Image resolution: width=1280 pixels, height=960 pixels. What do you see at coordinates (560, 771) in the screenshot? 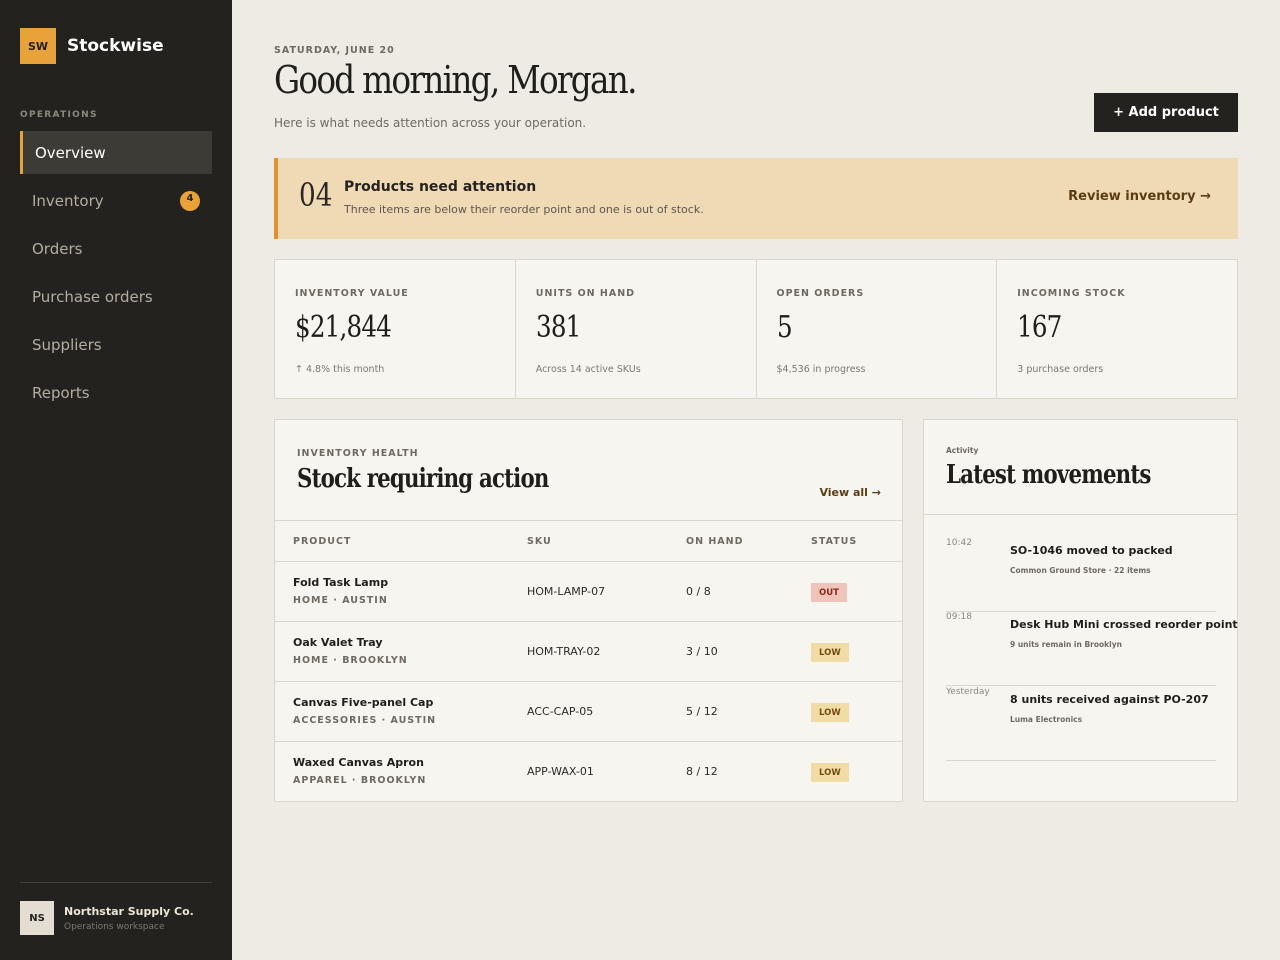
I see `product-sku: APP-WAX-01` at bounding box center [560, 771].